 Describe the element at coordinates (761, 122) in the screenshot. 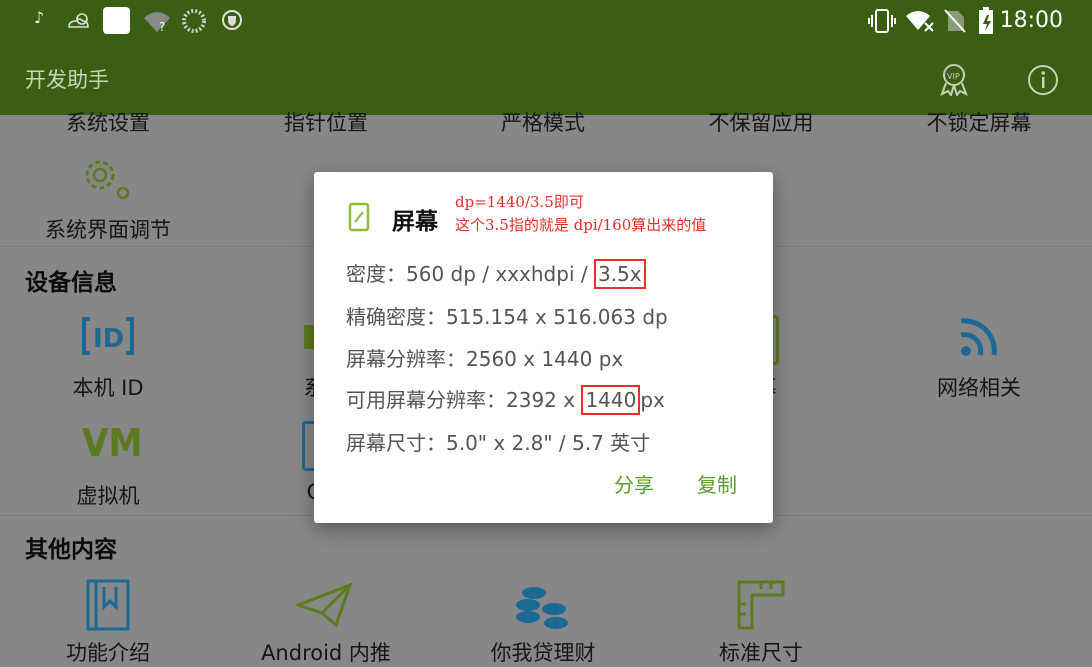

I see `tile-dont-keep-activities: 不保留应用` at that location.